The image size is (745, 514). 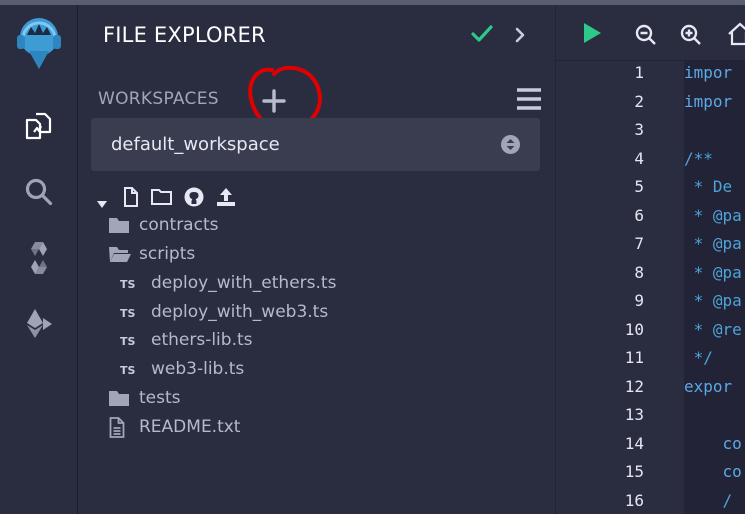 I want to click on code-line: expor, so click(x=708, y=386).